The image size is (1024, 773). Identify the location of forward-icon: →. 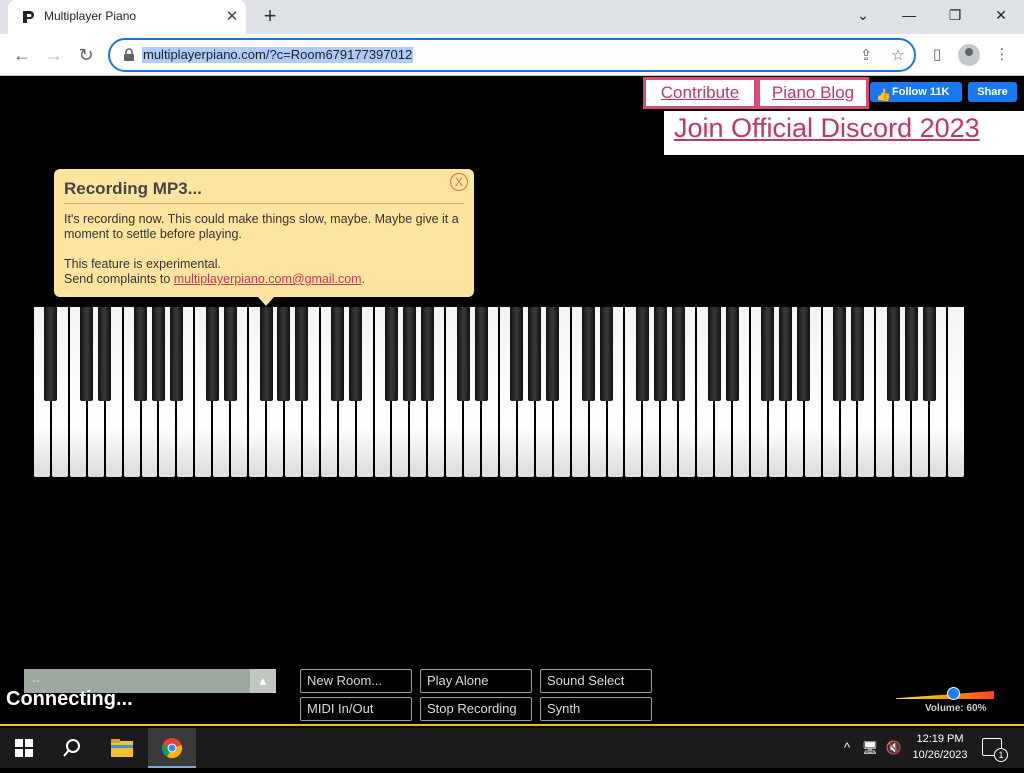
(54, 55).